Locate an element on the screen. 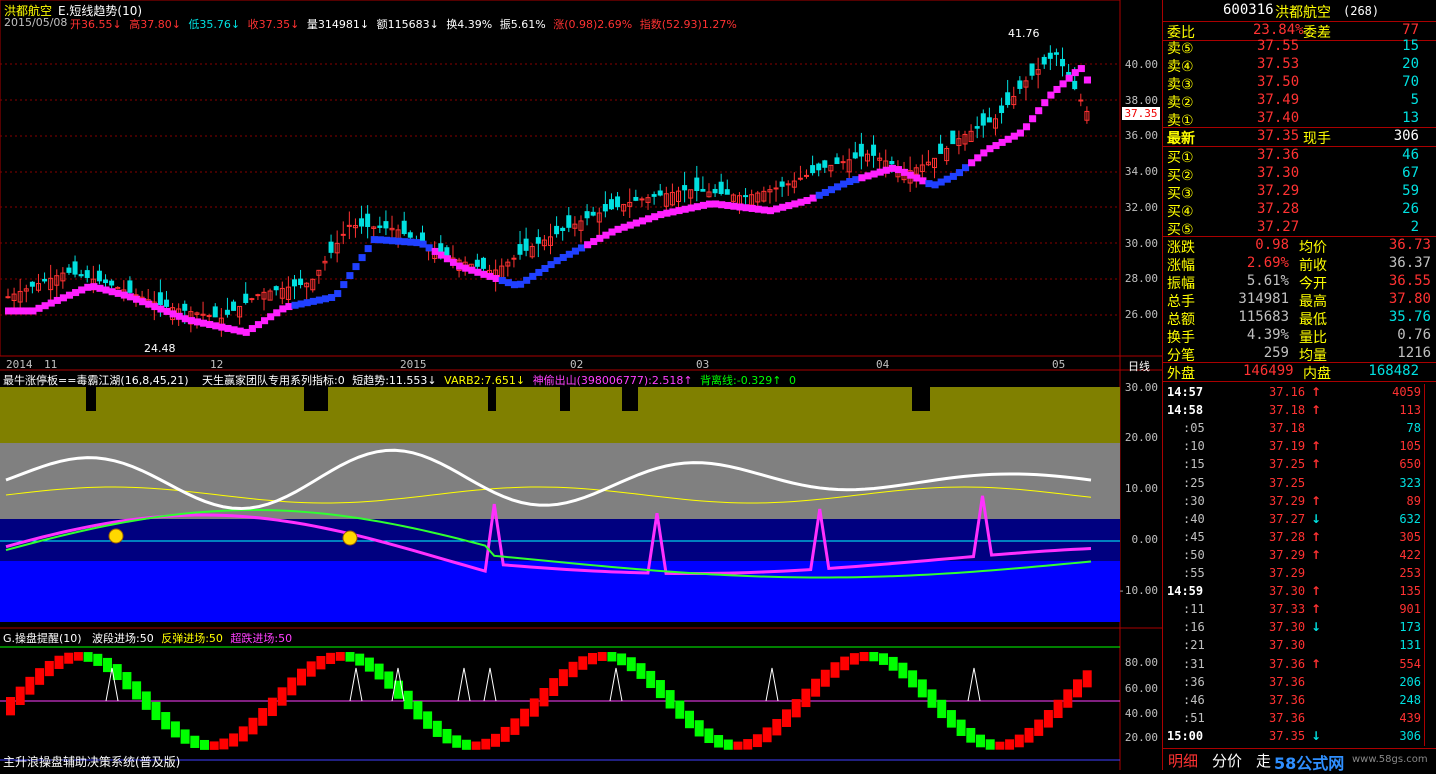  sub1-y-tick: 20.00 is located at coordinates (1141, 437).